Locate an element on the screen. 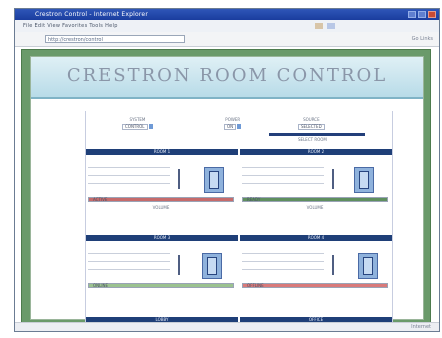 The height and width of the screenshot is (338, 442). address-bar: http://crestron/control Go Links is located at coordinates (227, 39).